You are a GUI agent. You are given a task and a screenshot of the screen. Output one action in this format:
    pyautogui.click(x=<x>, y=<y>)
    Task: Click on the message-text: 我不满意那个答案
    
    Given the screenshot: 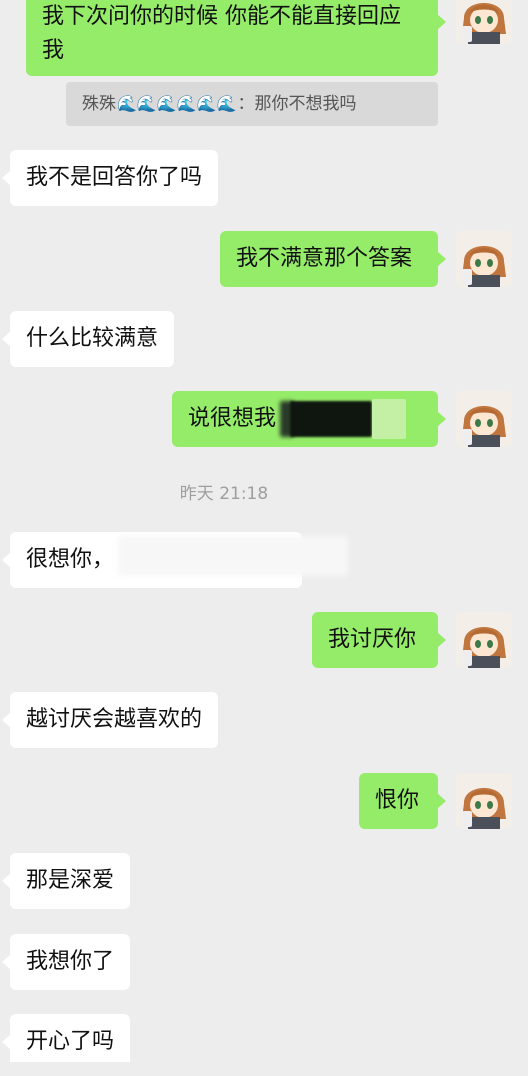 What is the action you would take?
    pyautogui.click(x=324, y=258)
    